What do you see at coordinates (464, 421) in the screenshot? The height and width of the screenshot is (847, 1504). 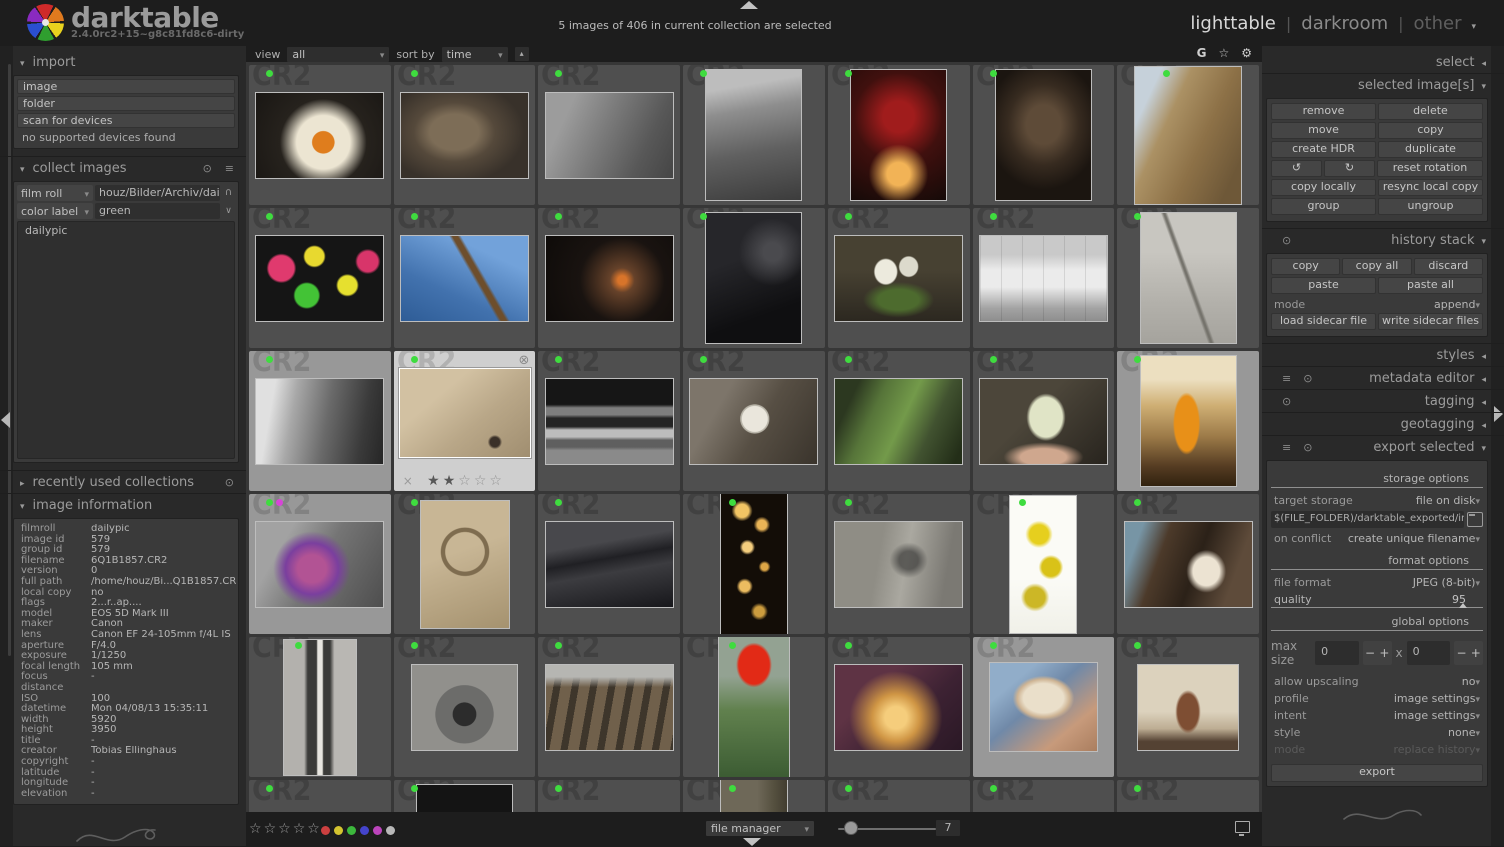 I see `thumbnail-stone-wall-climber: CR2×★★☆☆☆` at bounding box center [464, 421].